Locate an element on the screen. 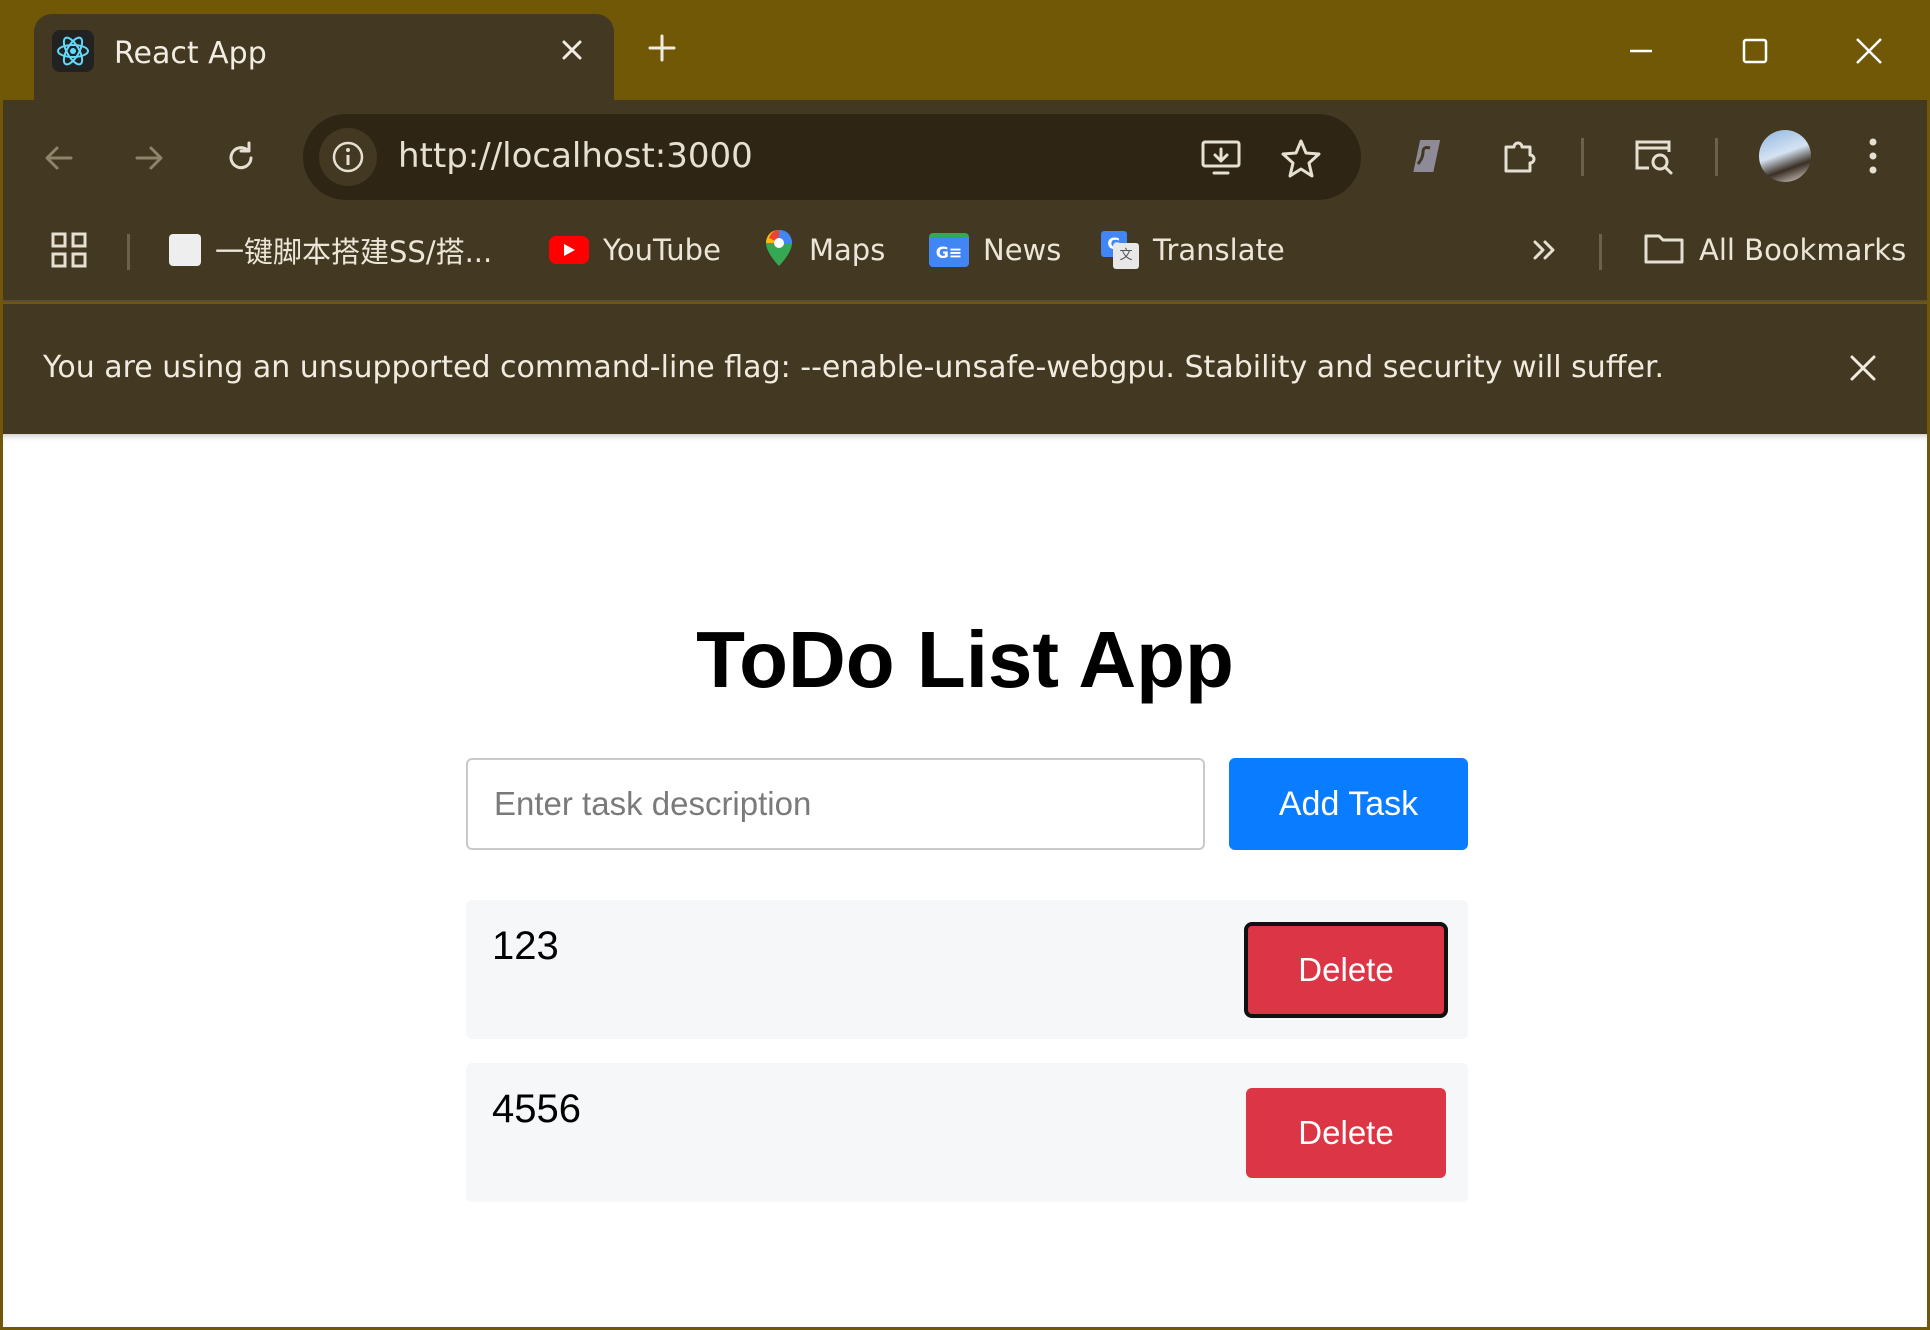  bookmark-item-news: G≡ News is located at coordinates (995, 250).